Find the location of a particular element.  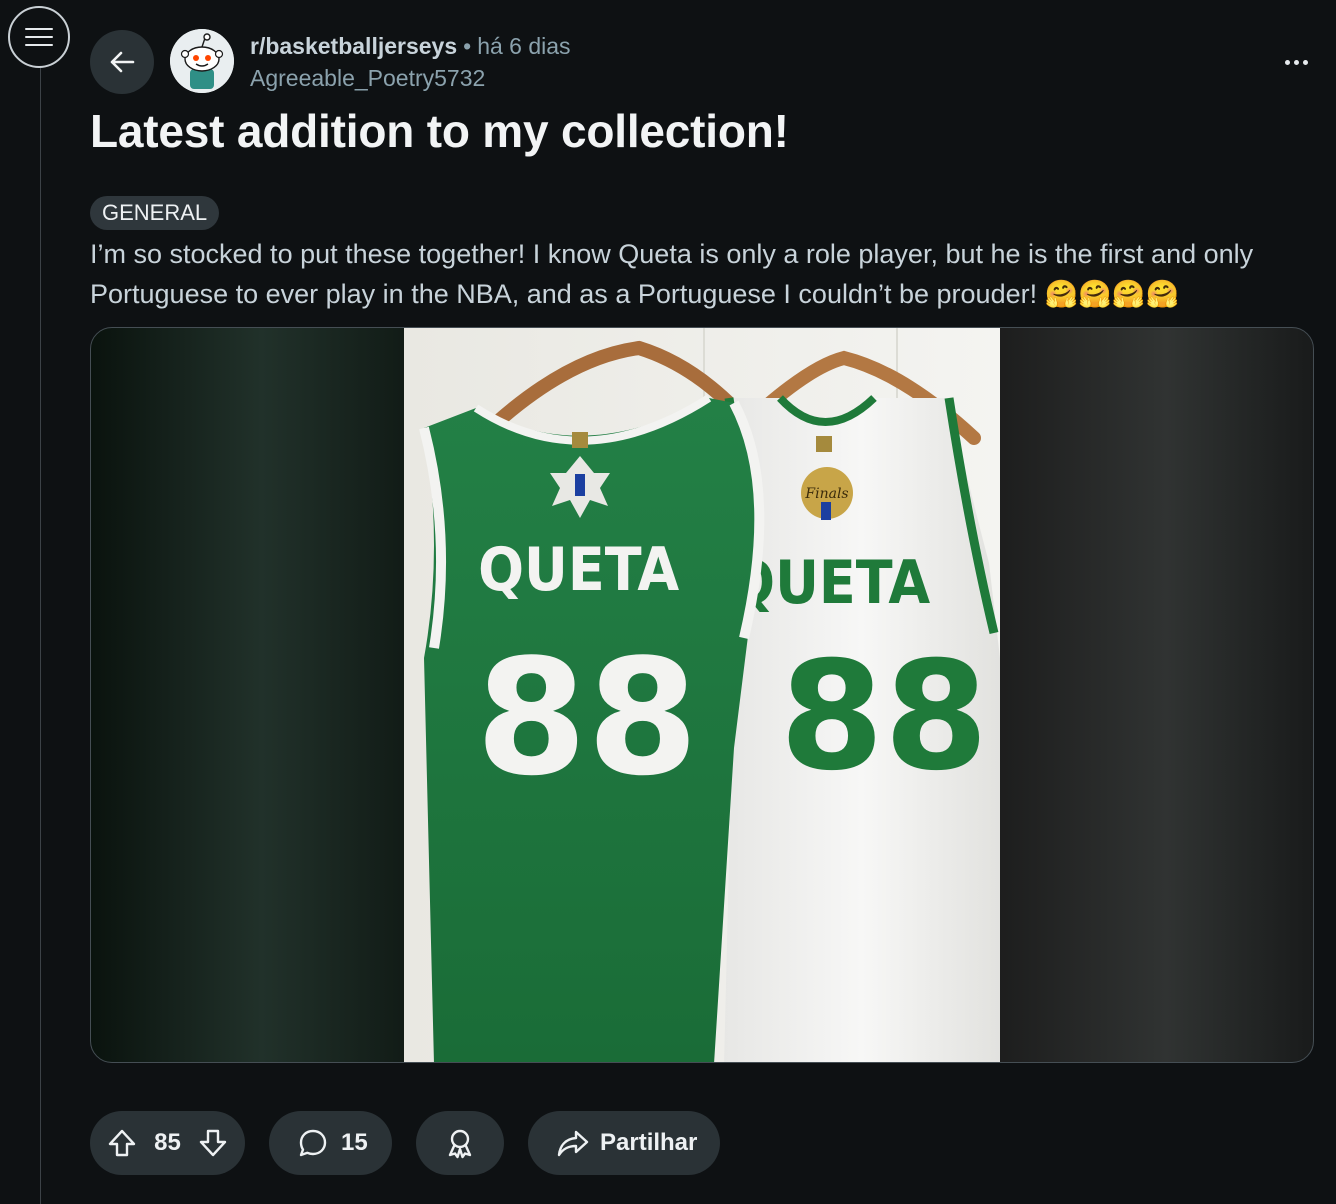

hamburger-menu-icon is located at coordinates (39, 37).